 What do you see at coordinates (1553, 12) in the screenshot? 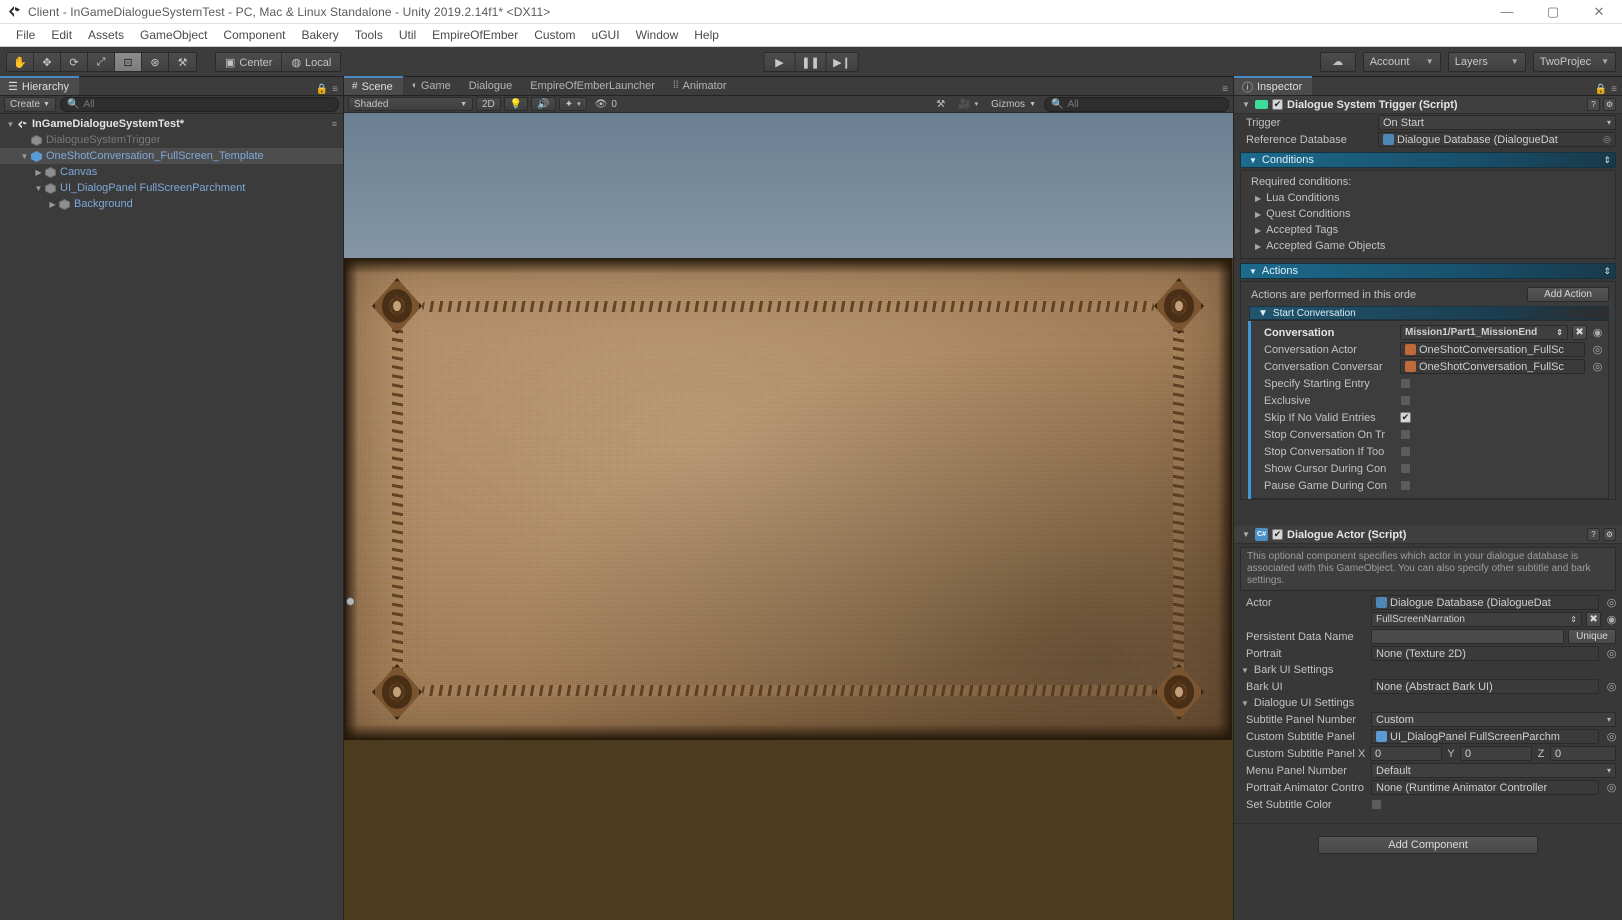
I see `maximize-button: ▢` at bounding box center [1553, 12].